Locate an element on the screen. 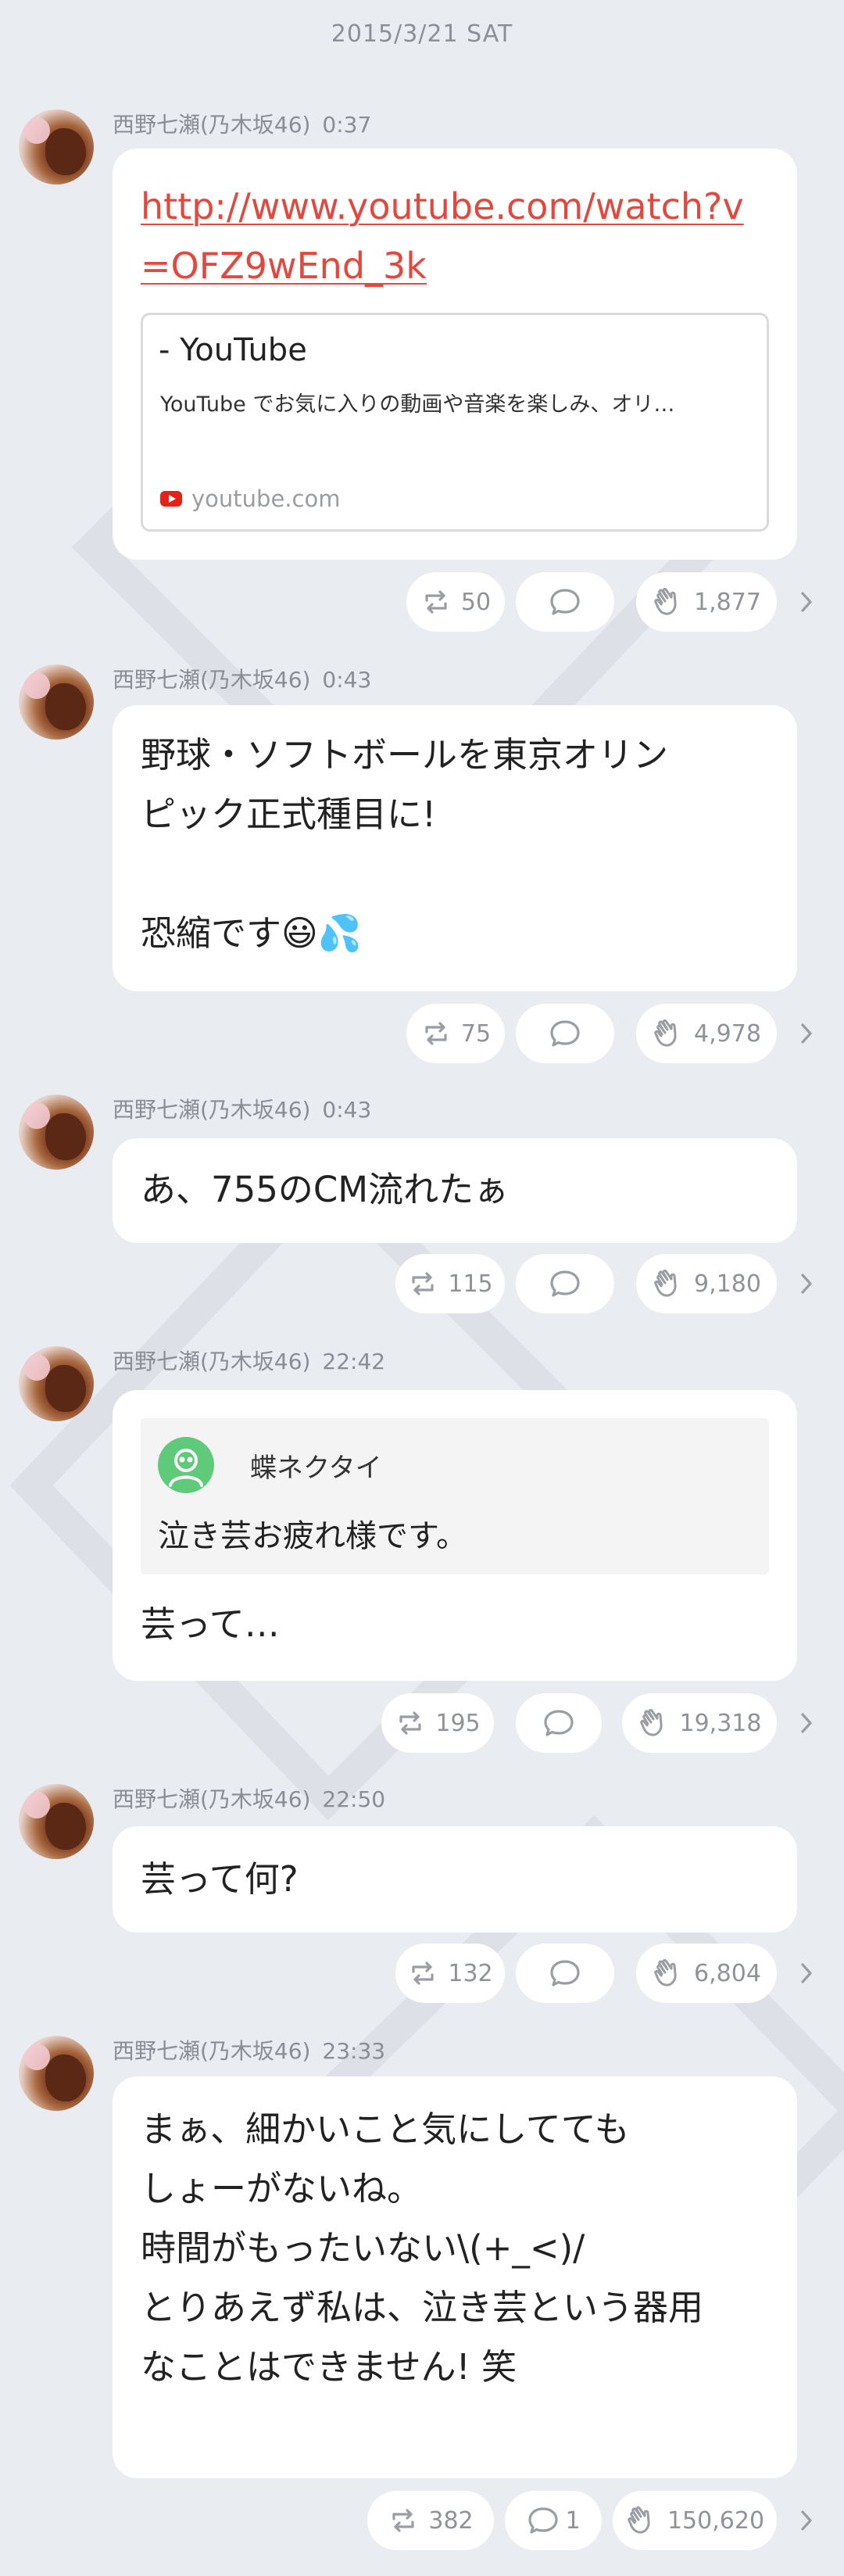 The width and height of the screenshot is (844, 2576). message-bubble: あ、755のCM流れたぁ is located at coordinates (455, 1190).